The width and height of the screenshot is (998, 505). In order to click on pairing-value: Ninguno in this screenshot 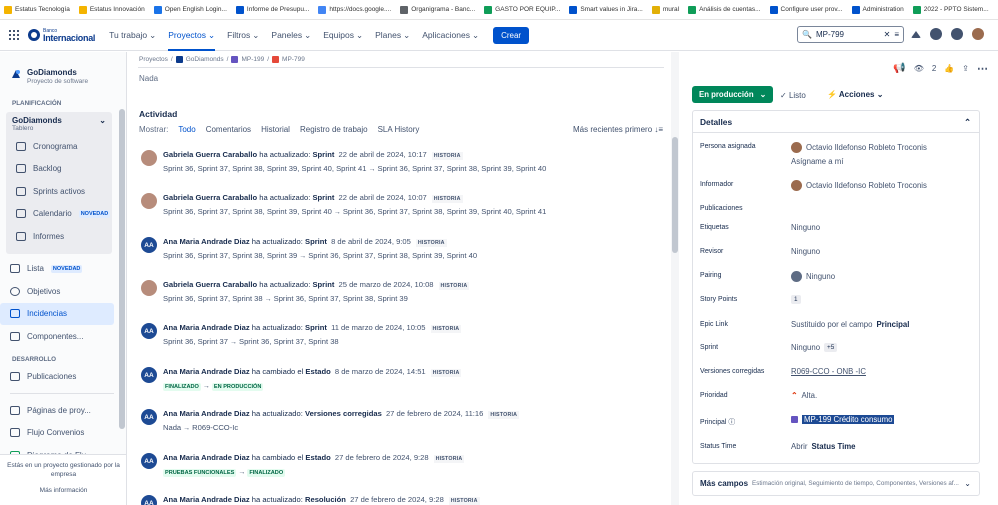, I will do `click(813, 276)`.